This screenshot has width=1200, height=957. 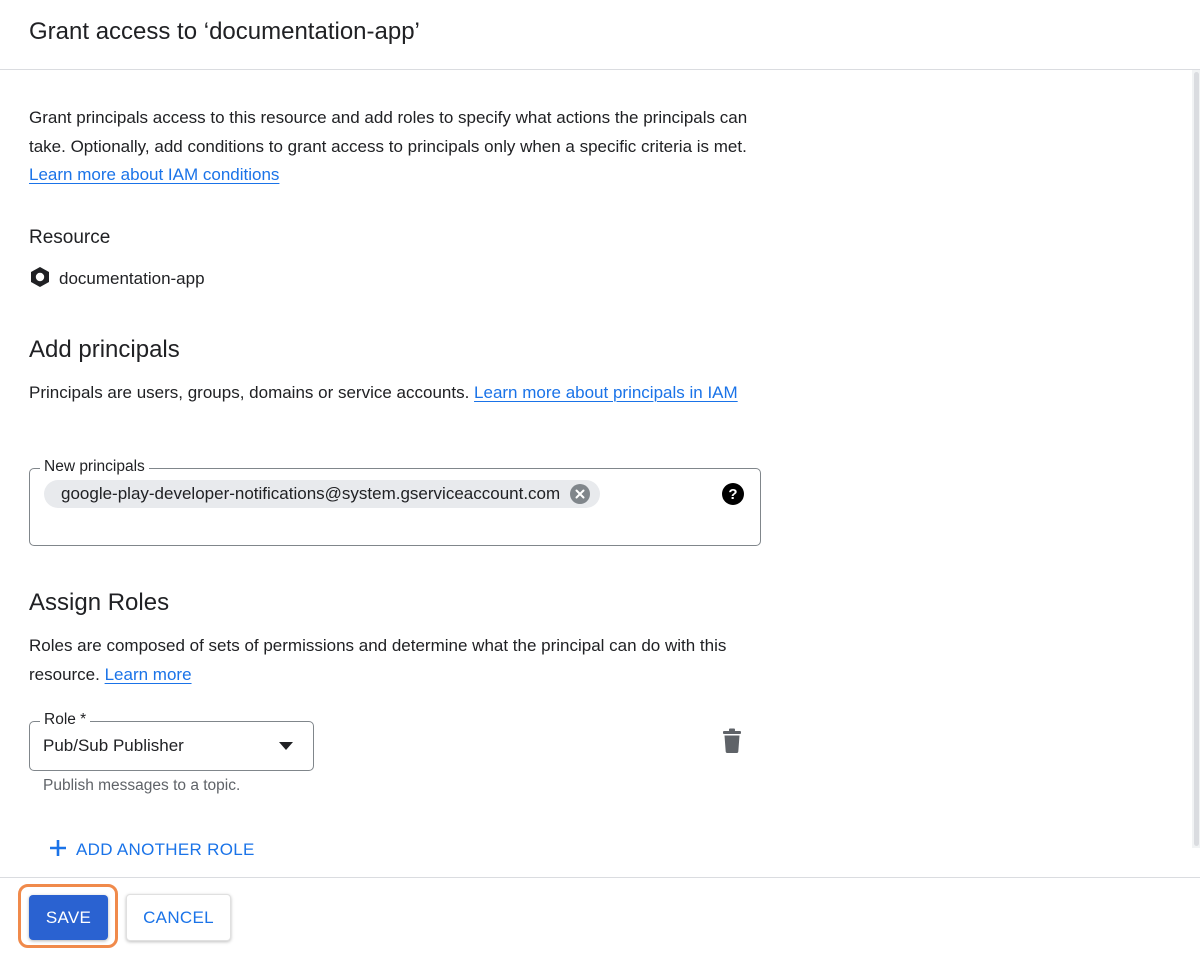 What do you see at coordinates (99, 602) in the screenshot?
I see `assign-roles-heading: Assign Roles` at bounding box center [99, 602].